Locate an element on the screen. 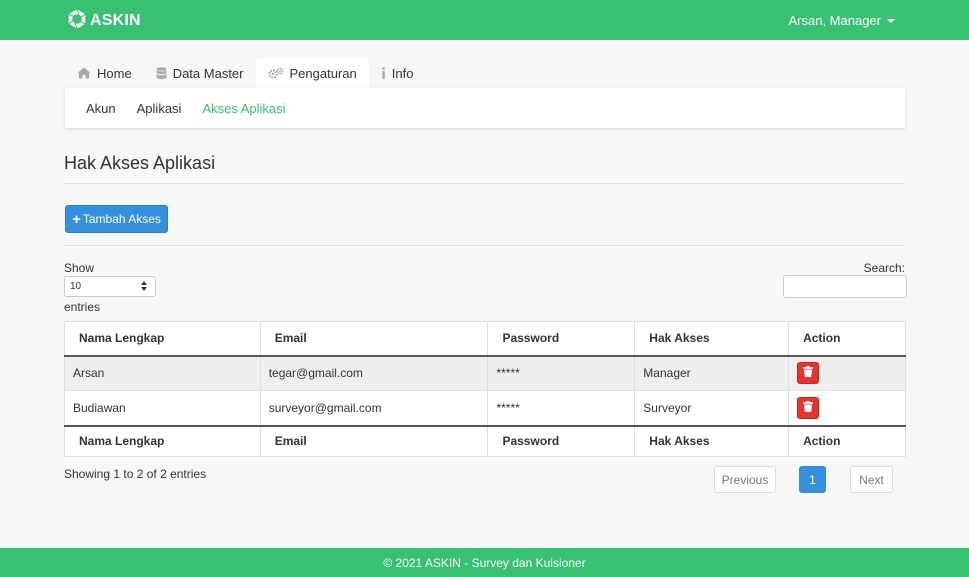  tab-info-label: Info is located at coordinates (402, 73).